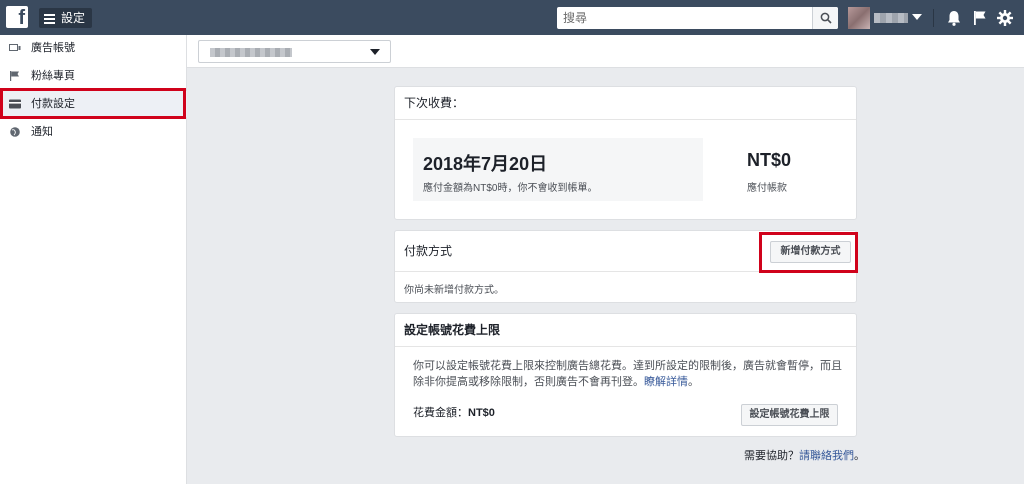 This screenshot has width=1024, height=484. Describe the element at coordinates (917, 17) in the screenshot. I see `account-dropdown-icon` at that location.